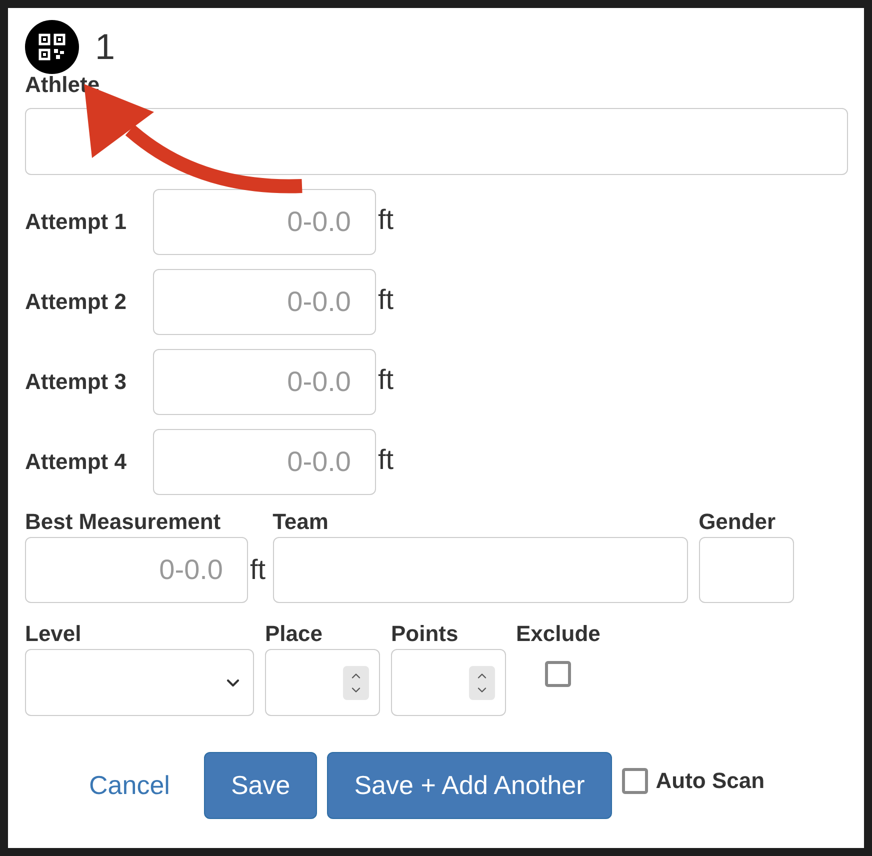 Image resolution: width=872 pixels, height=856 pixels. What do you see at coordinates (53, 634) in the screenshot?
I see `level-label: Level` at bounding box center [53, 634].